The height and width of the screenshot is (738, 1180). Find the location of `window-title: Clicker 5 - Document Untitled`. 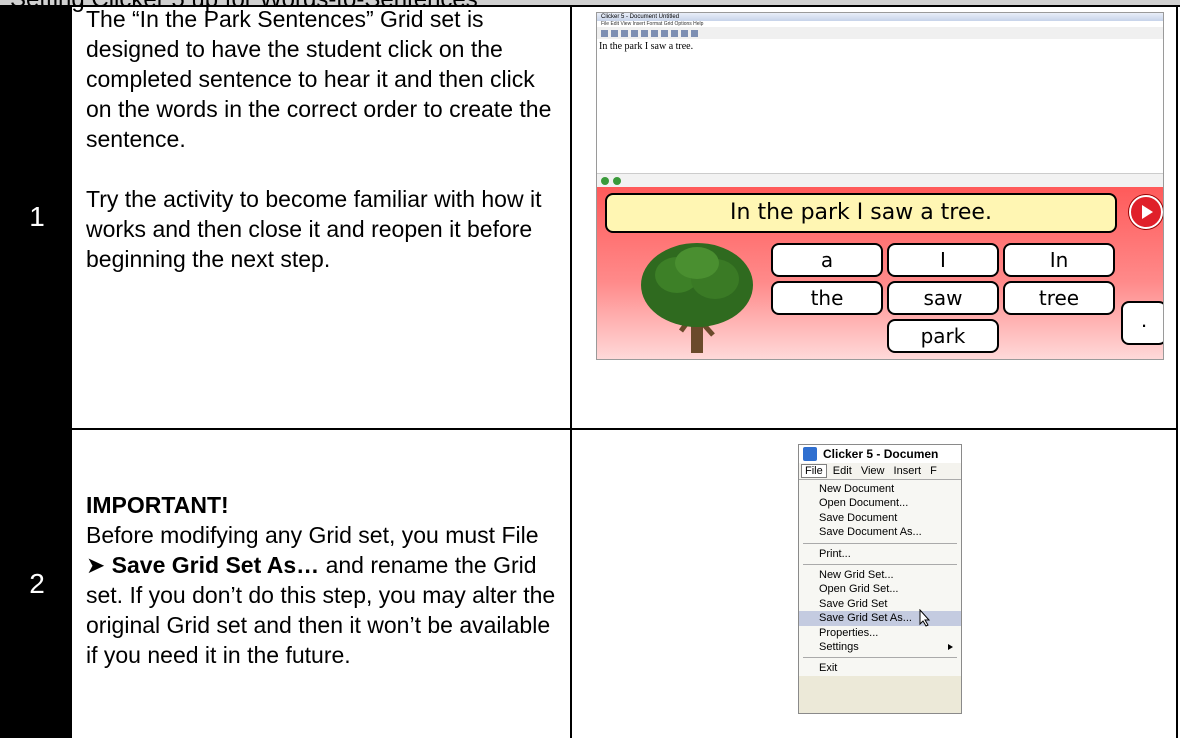

window-title: Clicker 5 - Document Untitled is located at coordinates (880, 17).